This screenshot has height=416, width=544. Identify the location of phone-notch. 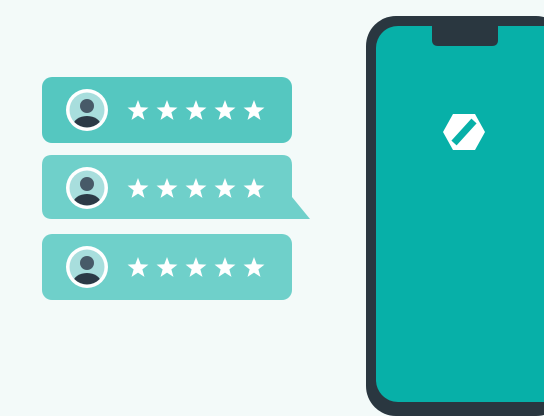
(465, 36).